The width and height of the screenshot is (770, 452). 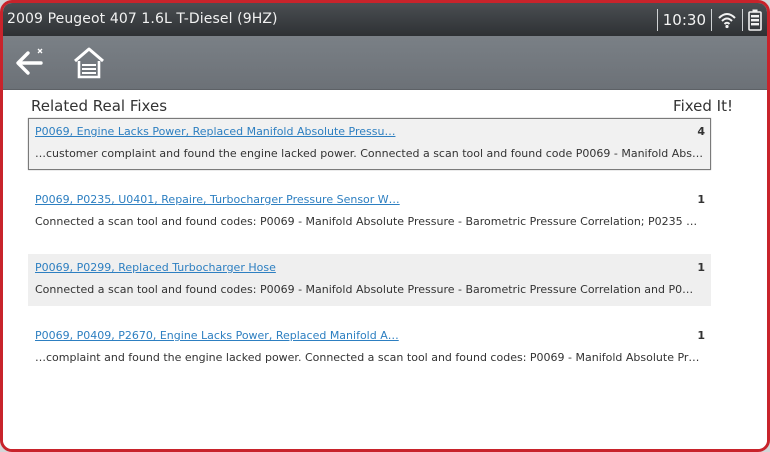 What do you see at coordinates (755, 20) in the screenshot?
I see `battery-icon` at bounding box center [755, 20].